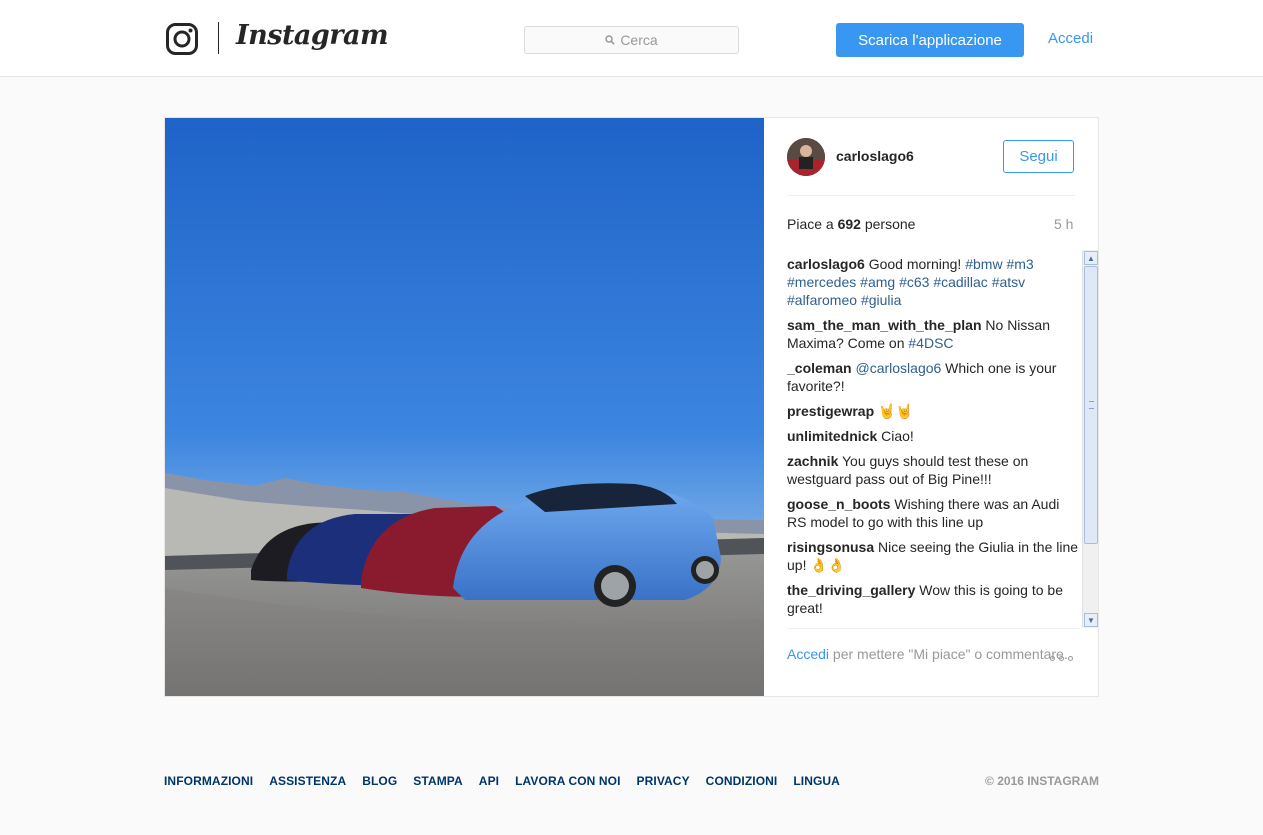 This screenshot has width=1263, height=835. Describe the element at coordinates (877, 282) in the screenshot. I see `comment-hashtag-link: #amg` at that location.